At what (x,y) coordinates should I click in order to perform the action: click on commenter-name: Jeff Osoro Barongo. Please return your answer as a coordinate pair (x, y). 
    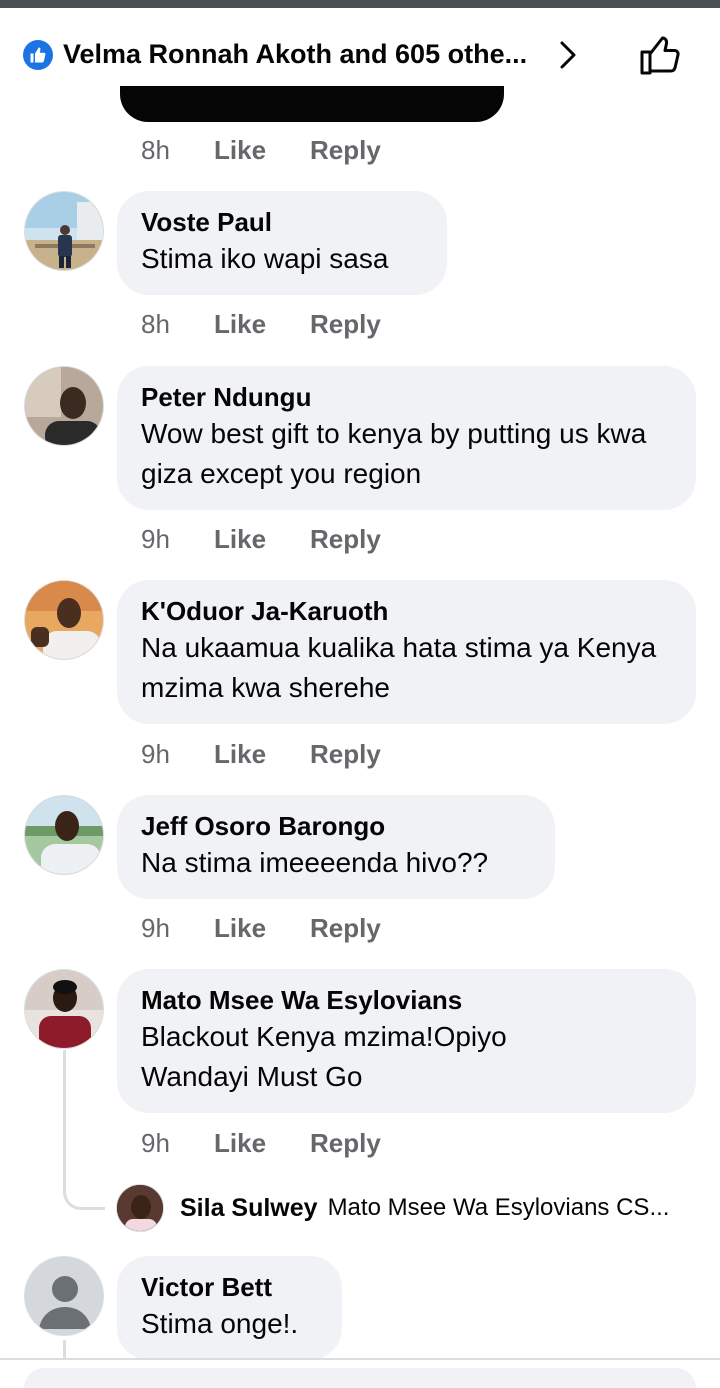
    Looking at the image, I should click on (336, 826).